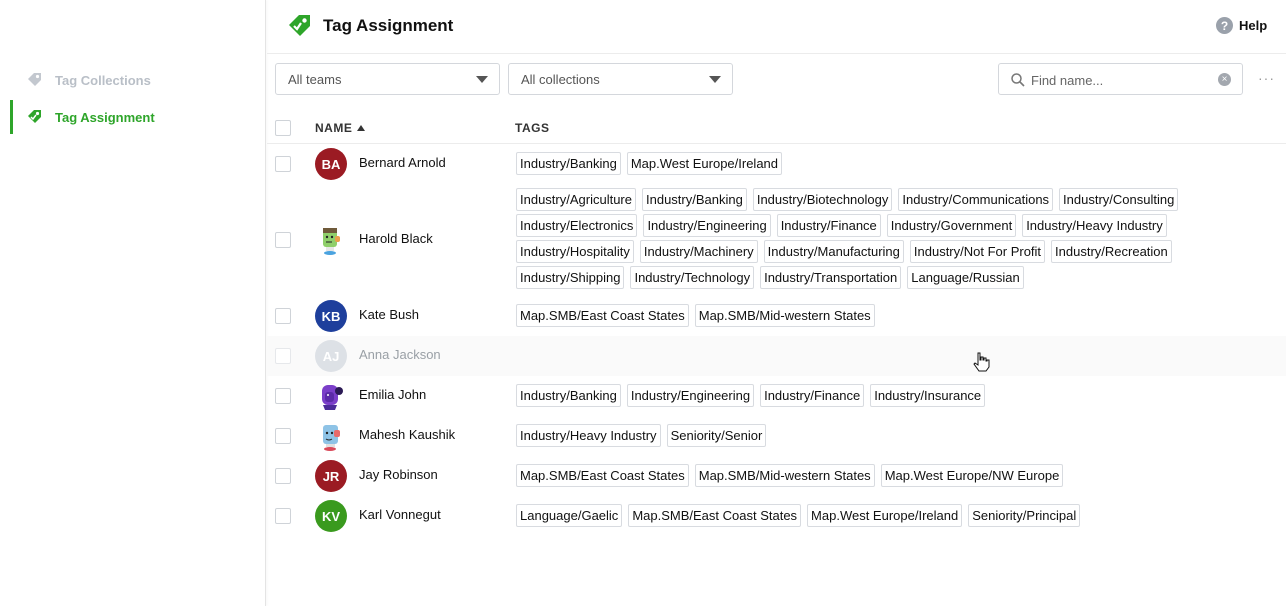  Describe the element at coordinates (776, 356) in the screenshot. I see `table-row: AJ Anna Jackson` at that location.